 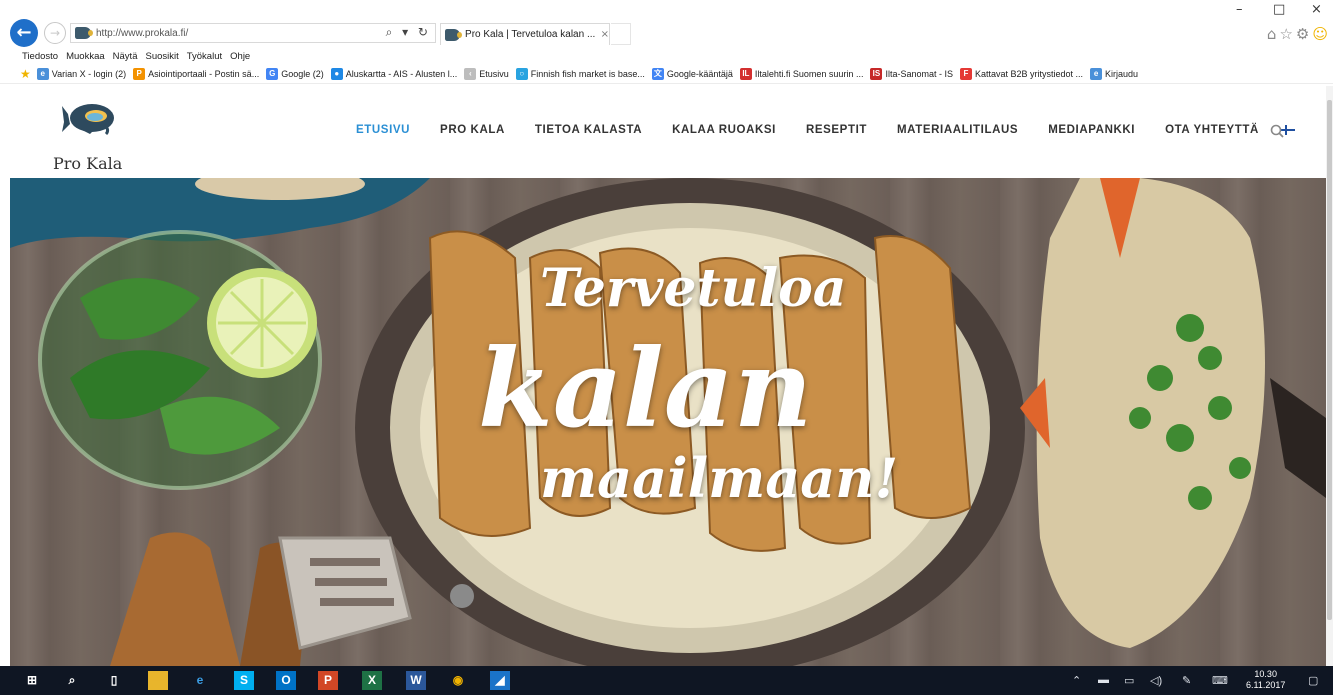 I want to click on menu-item: Suosikit, so click(x=161, y=56).